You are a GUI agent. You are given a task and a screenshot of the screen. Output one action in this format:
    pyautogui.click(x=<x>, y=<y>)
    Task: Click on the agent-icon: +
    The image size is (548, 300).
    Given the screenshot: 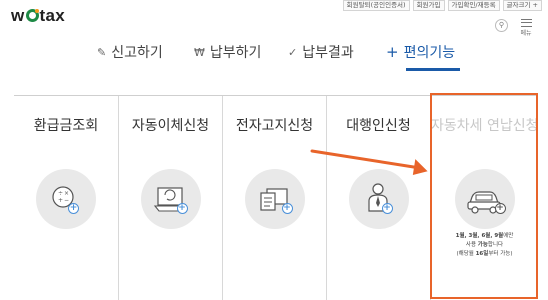 What is the action you would take?
    pyautogui.click(x=378, y=199)
    